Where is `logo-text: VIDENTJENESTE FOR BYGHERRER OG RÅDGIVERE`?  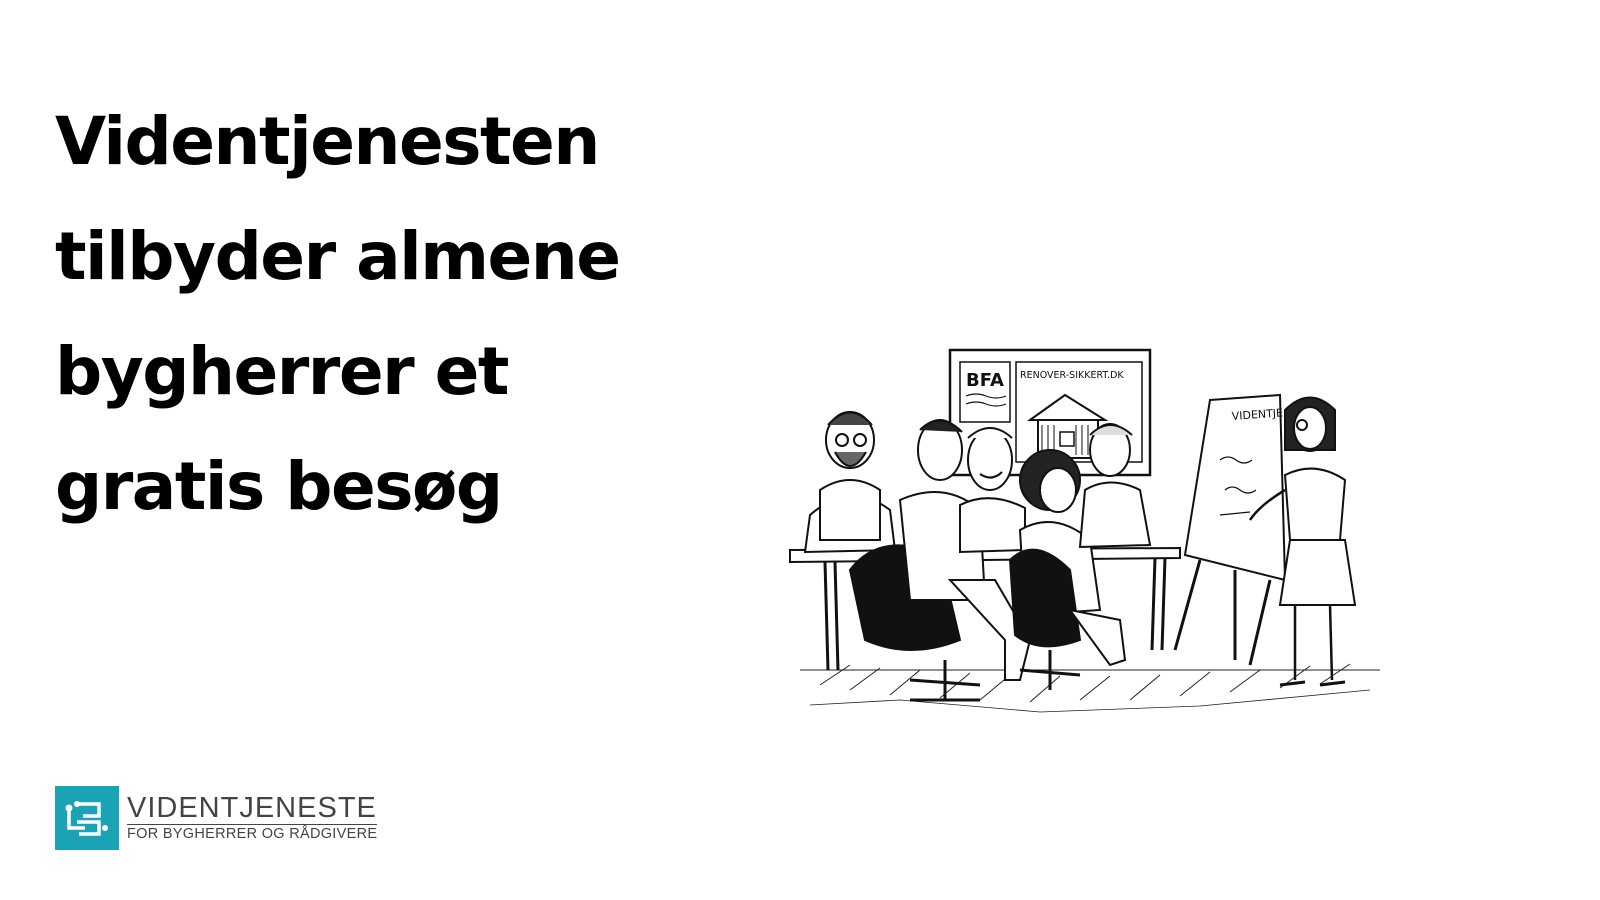 logo-text: VIDENTJENESTE FOR BYGHERRER OG RÅDGIVERE is located at coordinates (252, 817).